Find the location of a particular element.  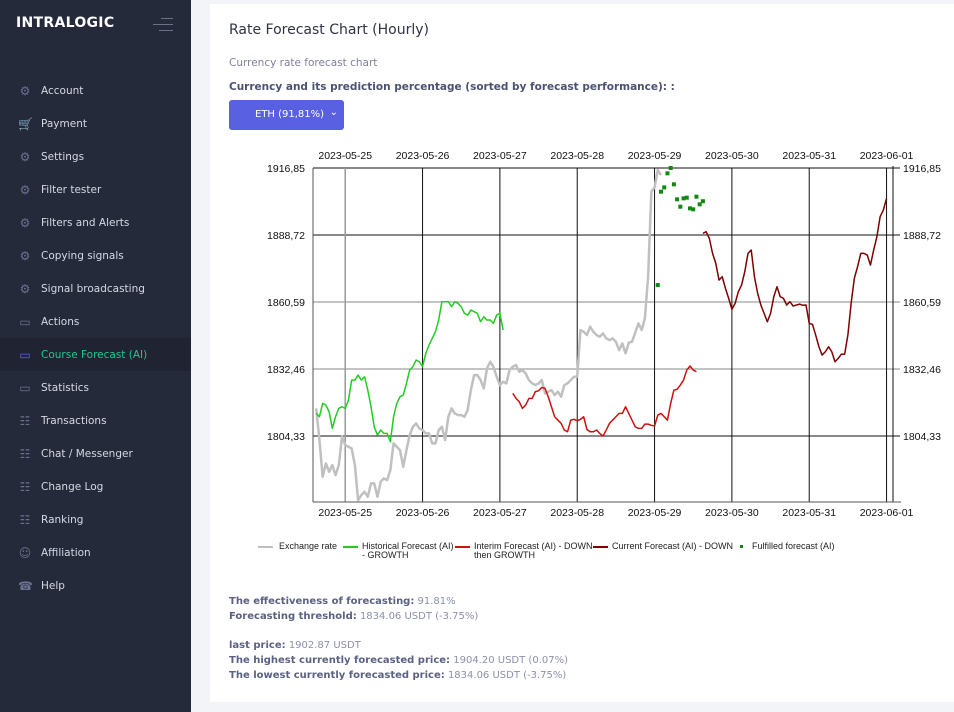

stat-last-price: last price: 1902.87 USDT is located at coordinates (295, 645).